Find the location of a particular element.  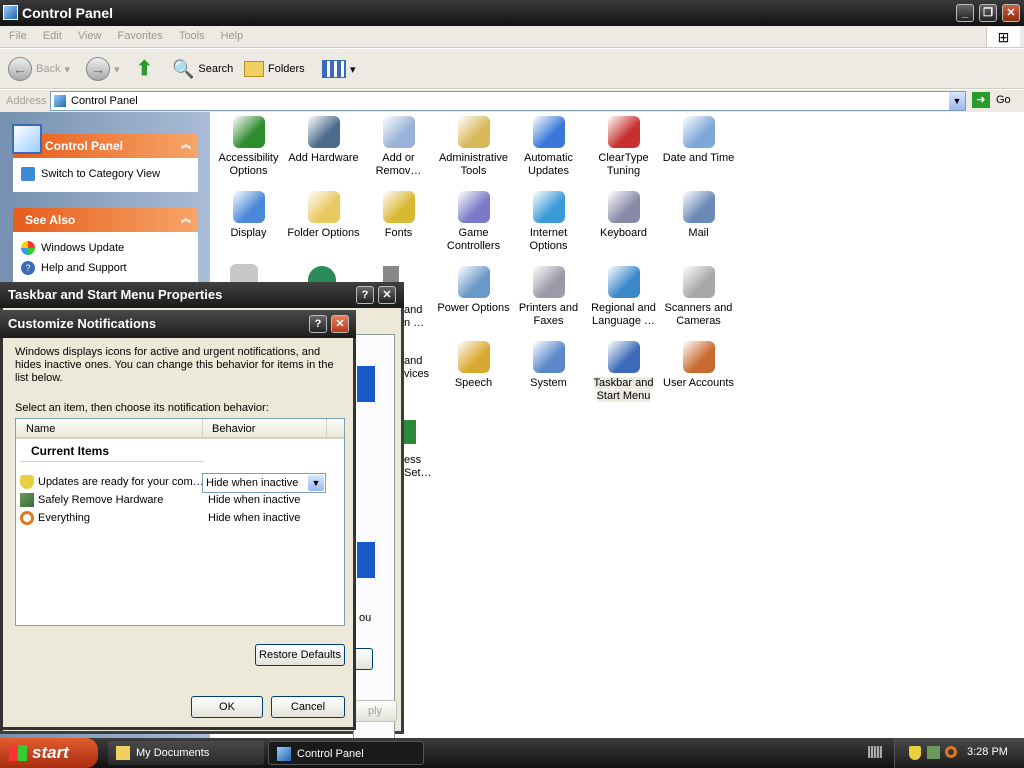

item-name: Everything is located at coordinates (64, 518).